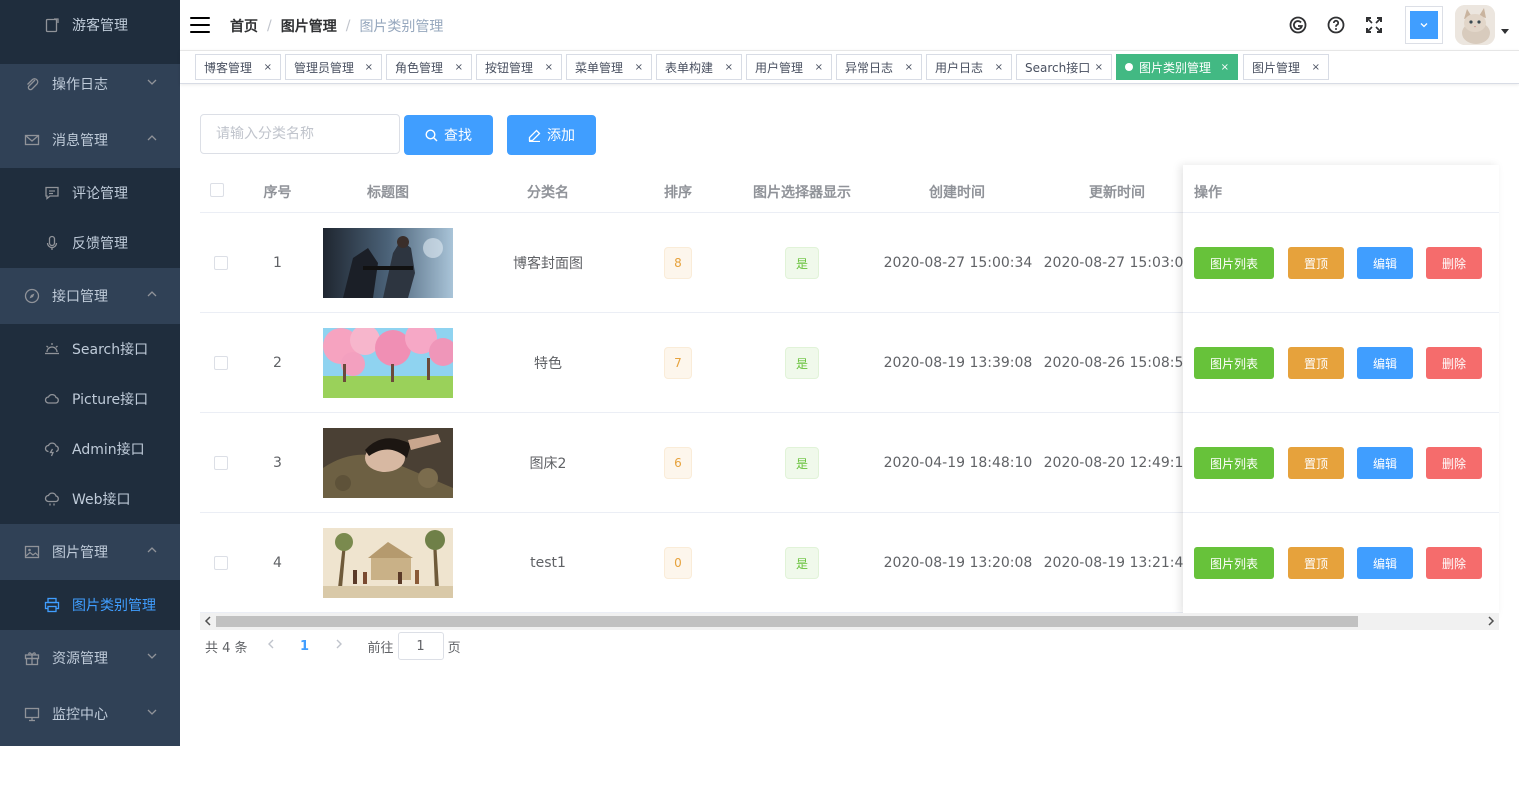  Describe the element at coordinates (271, 646) in the screenshot. I see `prev-page-icon` at that location.